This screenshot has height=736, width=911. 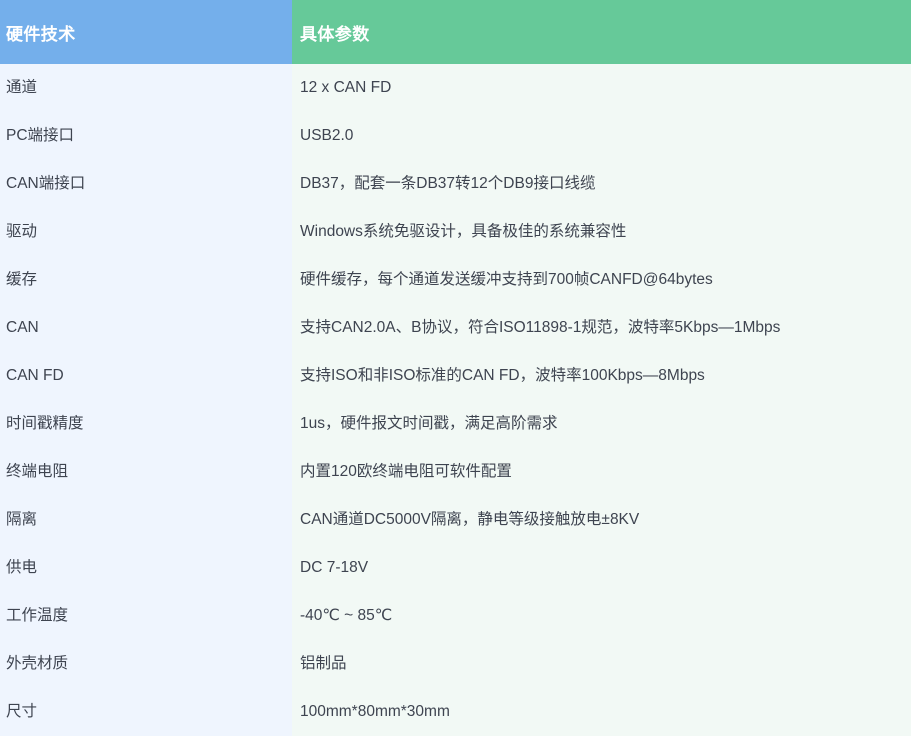 I want to click on spec-feature-cell: 缓存, so click(x=146, y=280).